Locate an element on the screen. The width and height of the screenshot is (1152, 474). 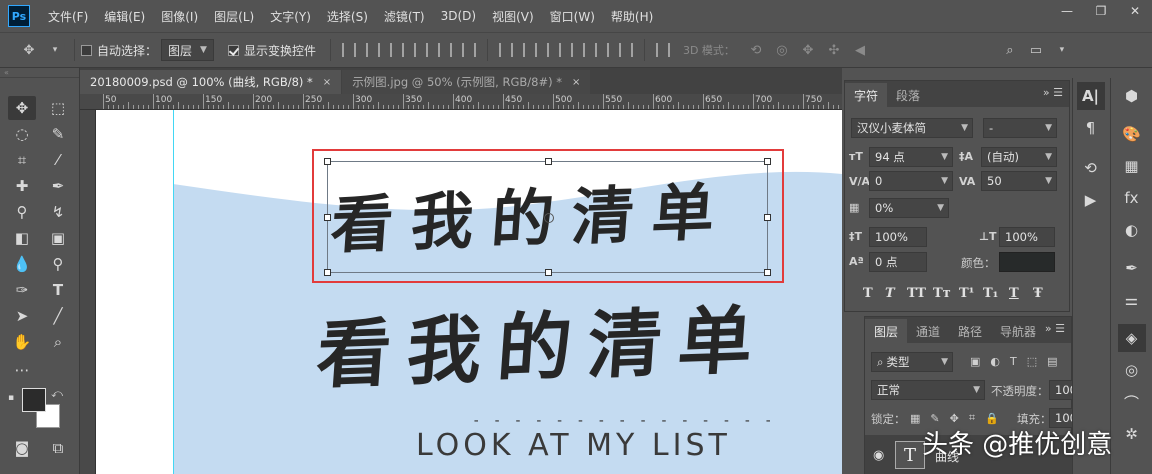
3d-rotate-icon: ⟲ is located at coordinates (756, 50).